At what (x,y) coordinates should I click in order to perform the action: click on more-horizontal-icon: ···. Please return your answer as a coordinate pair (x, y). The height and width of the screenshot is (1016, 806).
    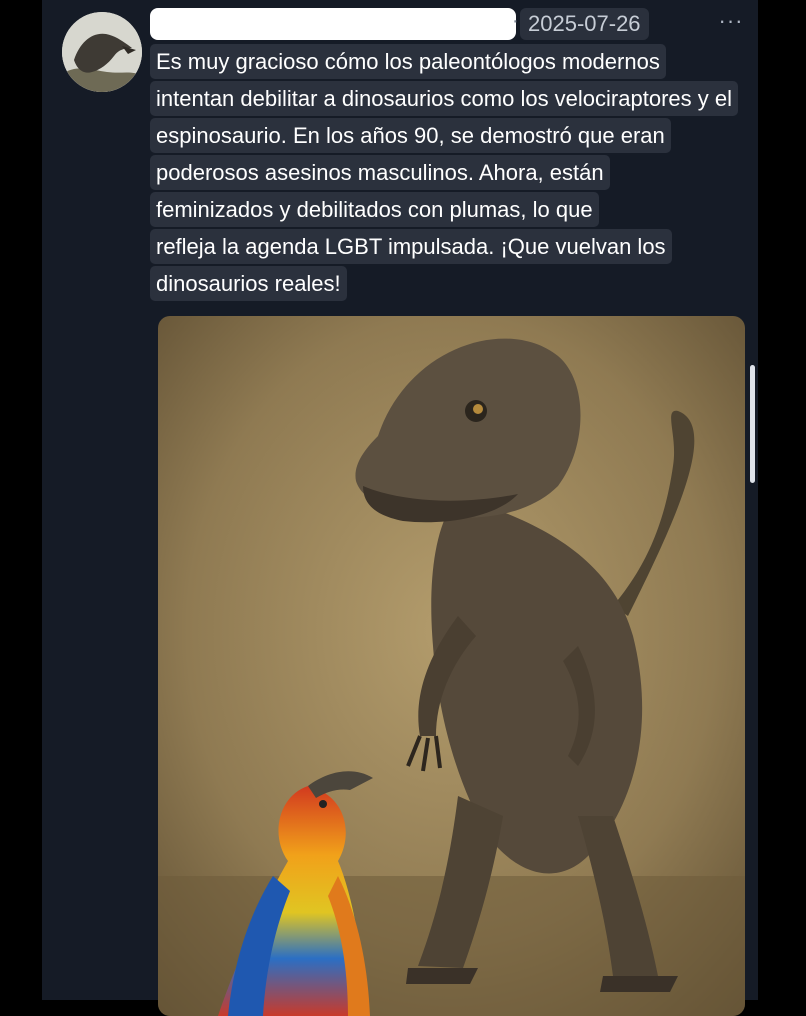
    Looking at the image, I should click on (731, 20).